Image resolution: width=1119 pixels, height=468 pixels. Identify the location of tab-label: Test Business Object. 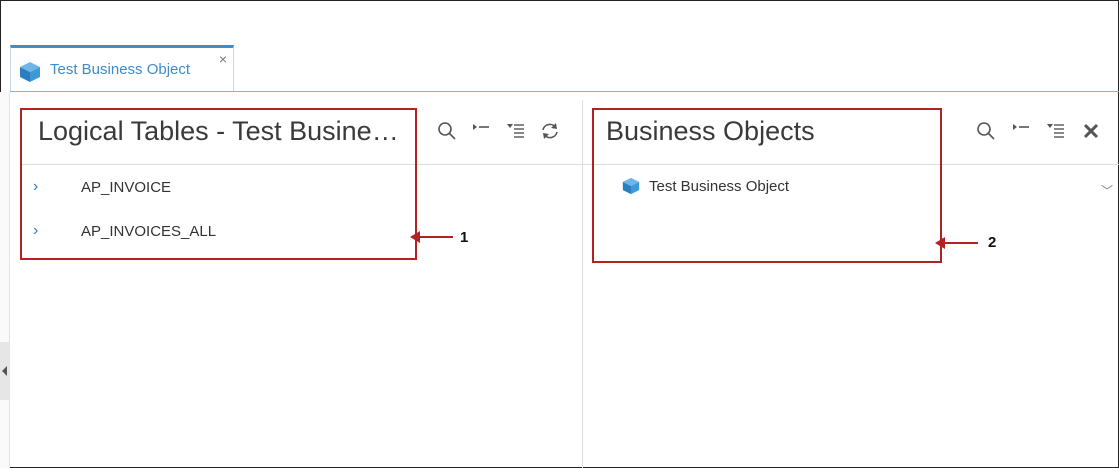
(120, 69).